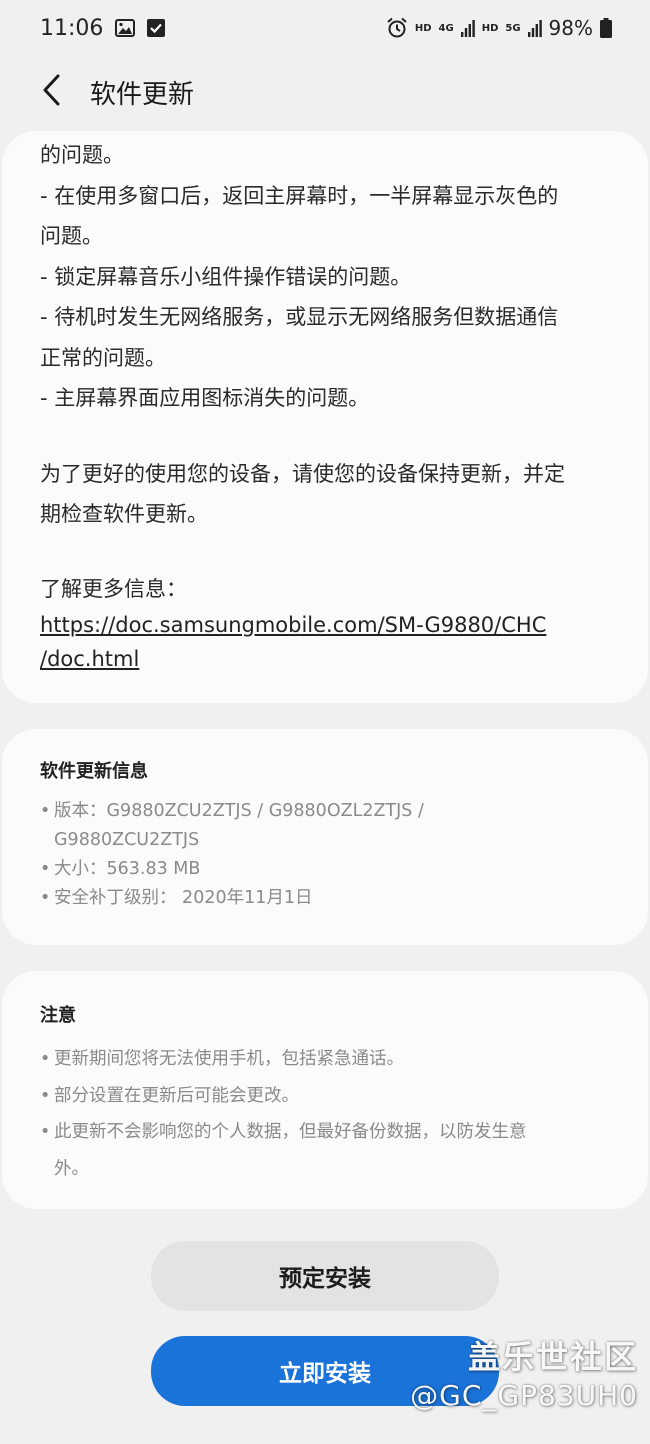 This screenshot has height=1444, width=650. I want to click on caution-text: 此更新不会影响您的个人数据，但最好备份数据，以防发生意, so click(290, 1132).